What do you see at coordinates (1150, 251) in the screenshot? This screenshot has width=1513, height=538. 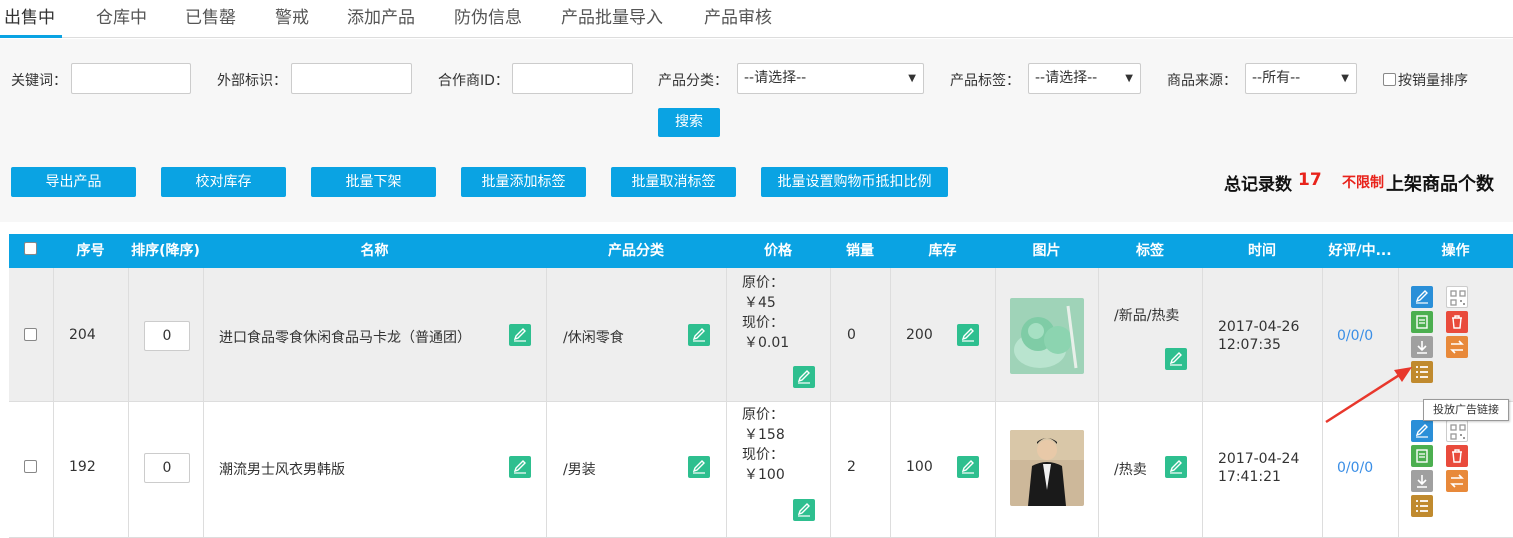 I see `col-tags: 标签` at bounding box center [1150, 251].